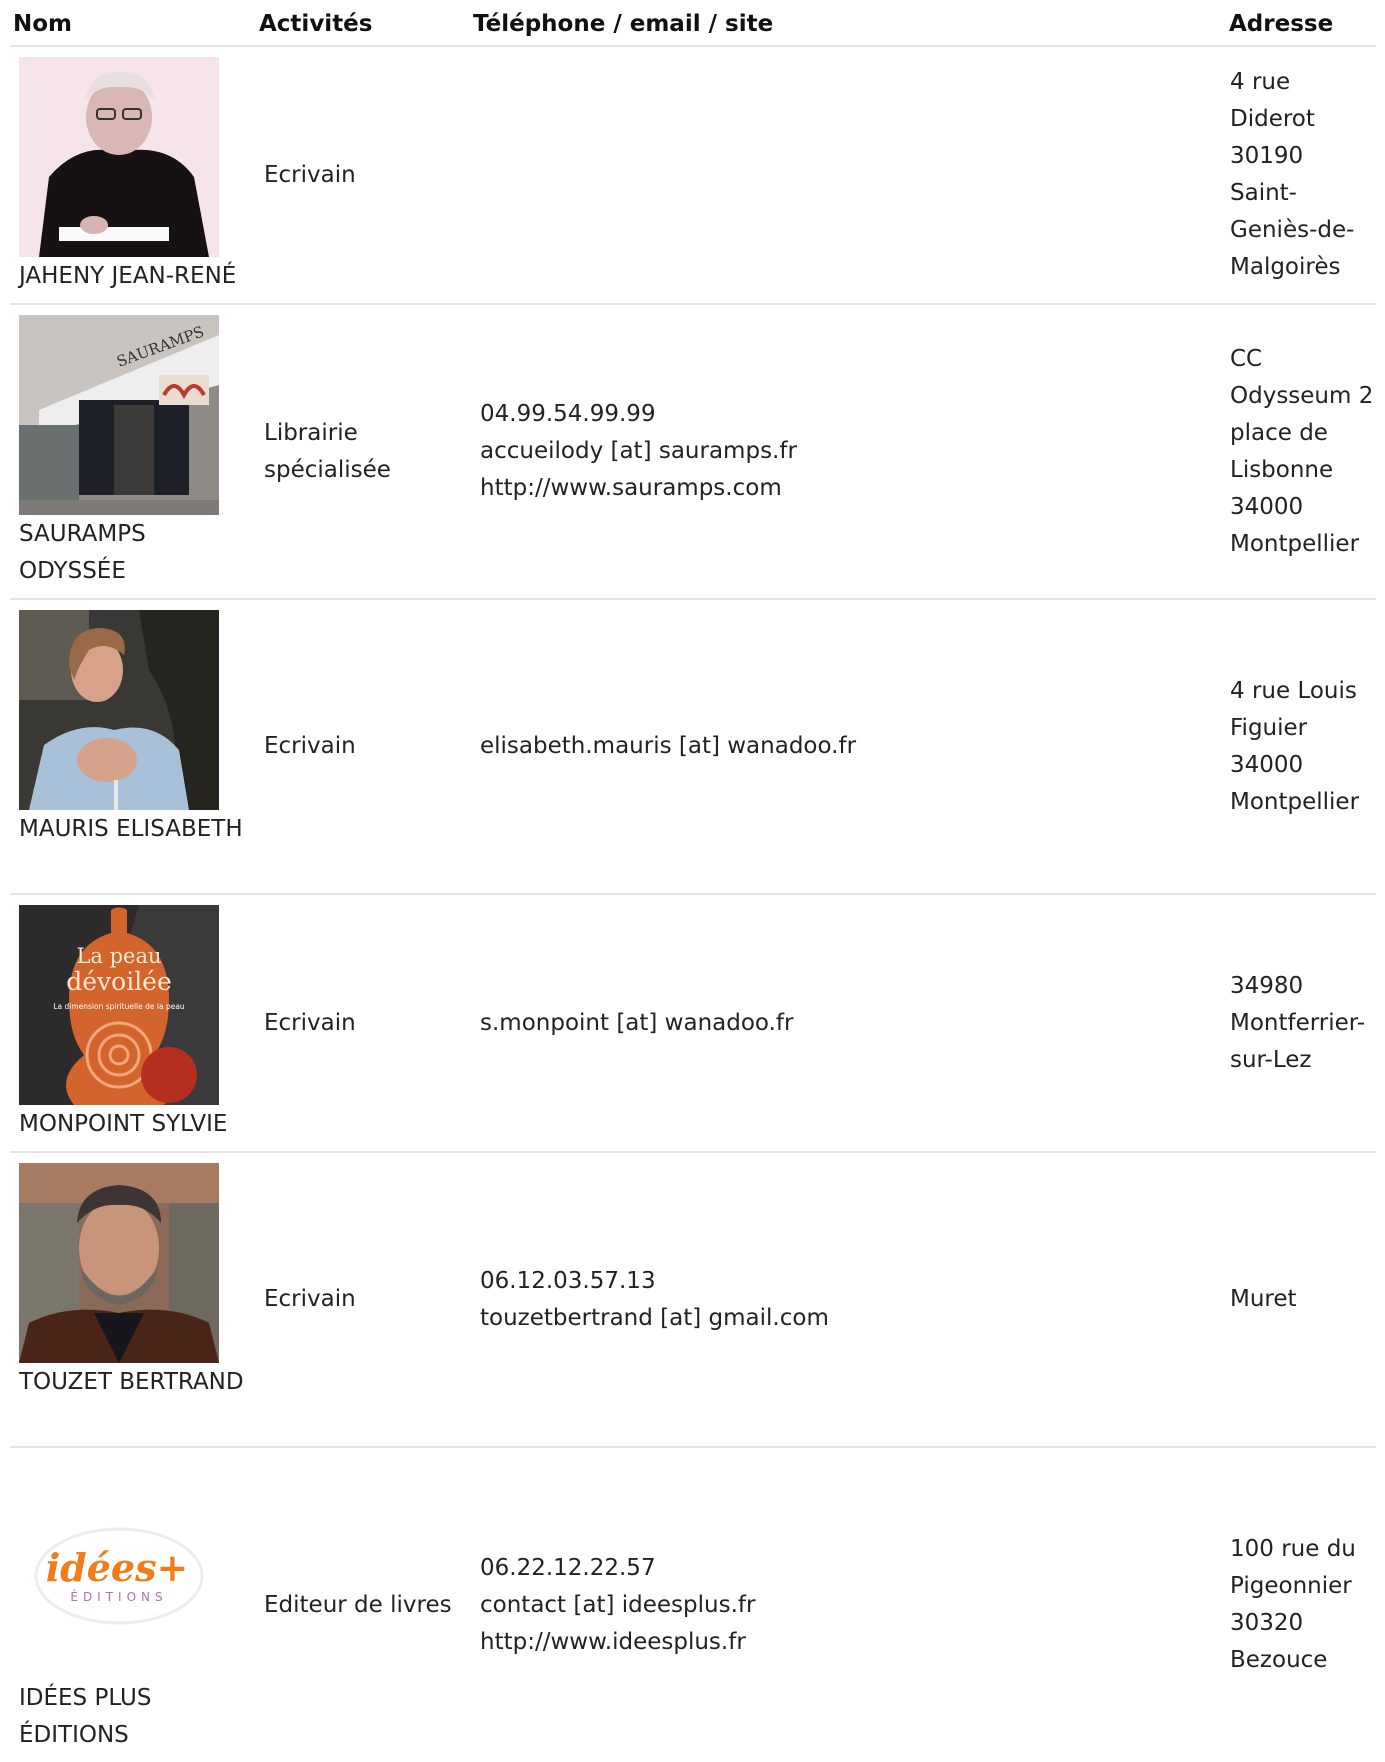 The image size is (1385, 1762). What do you see at coordinates (841, 1281) in the screenshot?
I see `contact-phone: 06.12.03.57.13` at bounding box center [841, 1281].